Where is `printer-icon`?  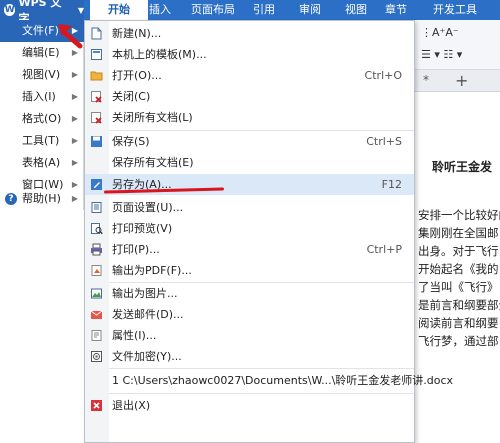 printer-icon is located at coordinates (96, 249).